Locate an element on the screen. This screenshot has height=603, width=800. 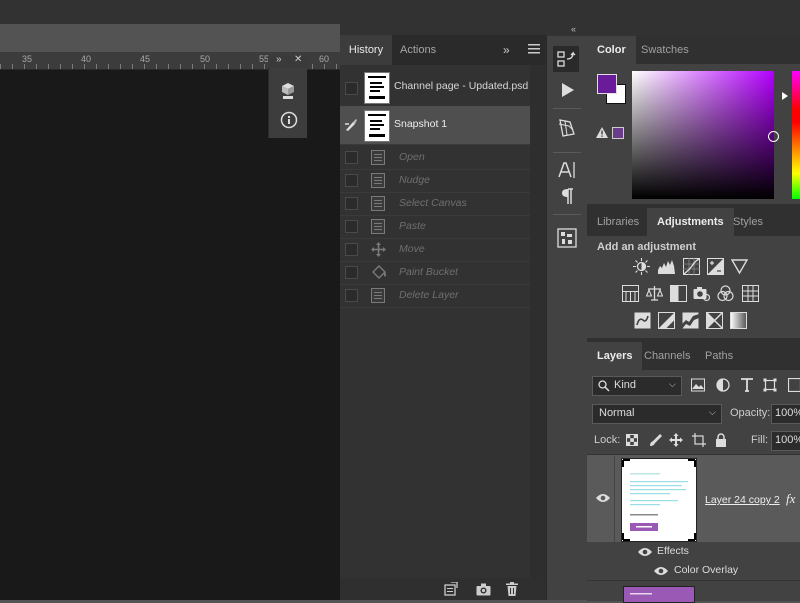
filter-pixel-icon is located at coordinates (698, 385).